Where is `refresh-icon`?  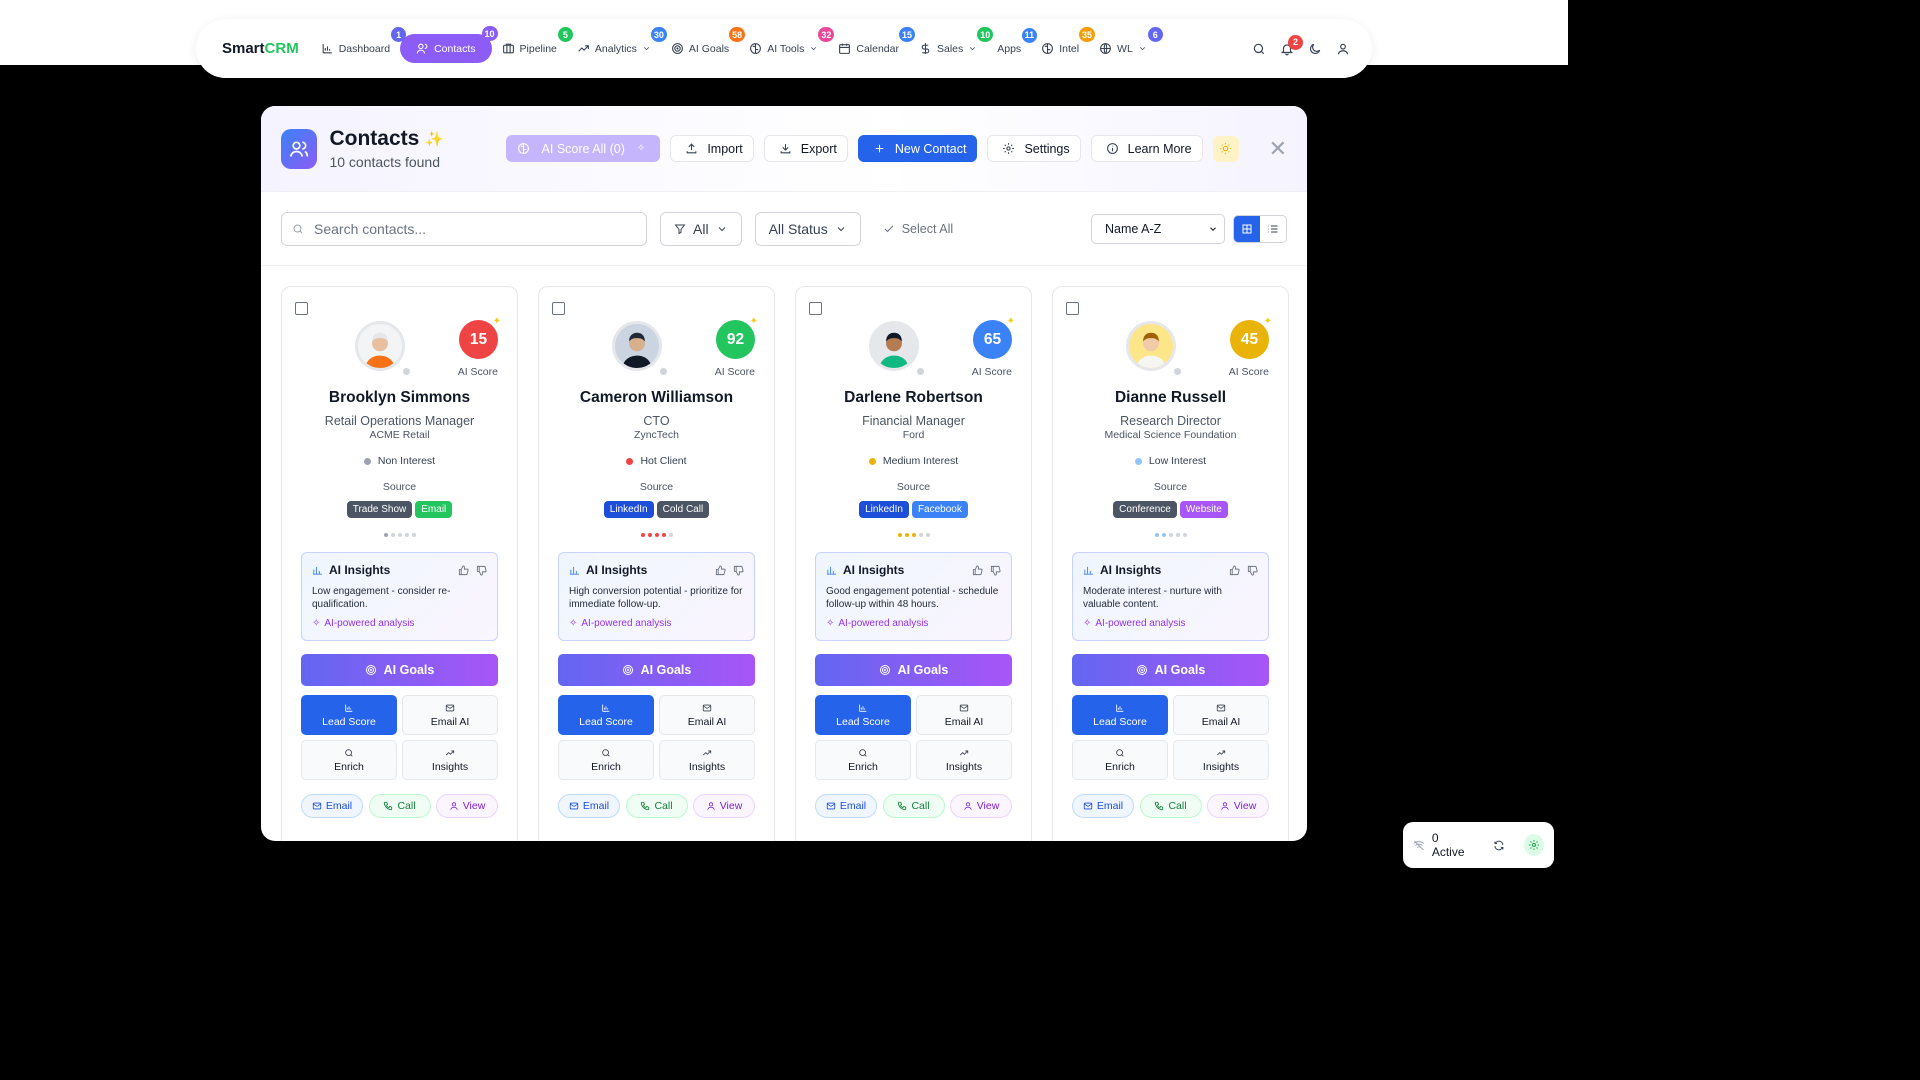
refresh-icon is located at coordinates (1499, 845).